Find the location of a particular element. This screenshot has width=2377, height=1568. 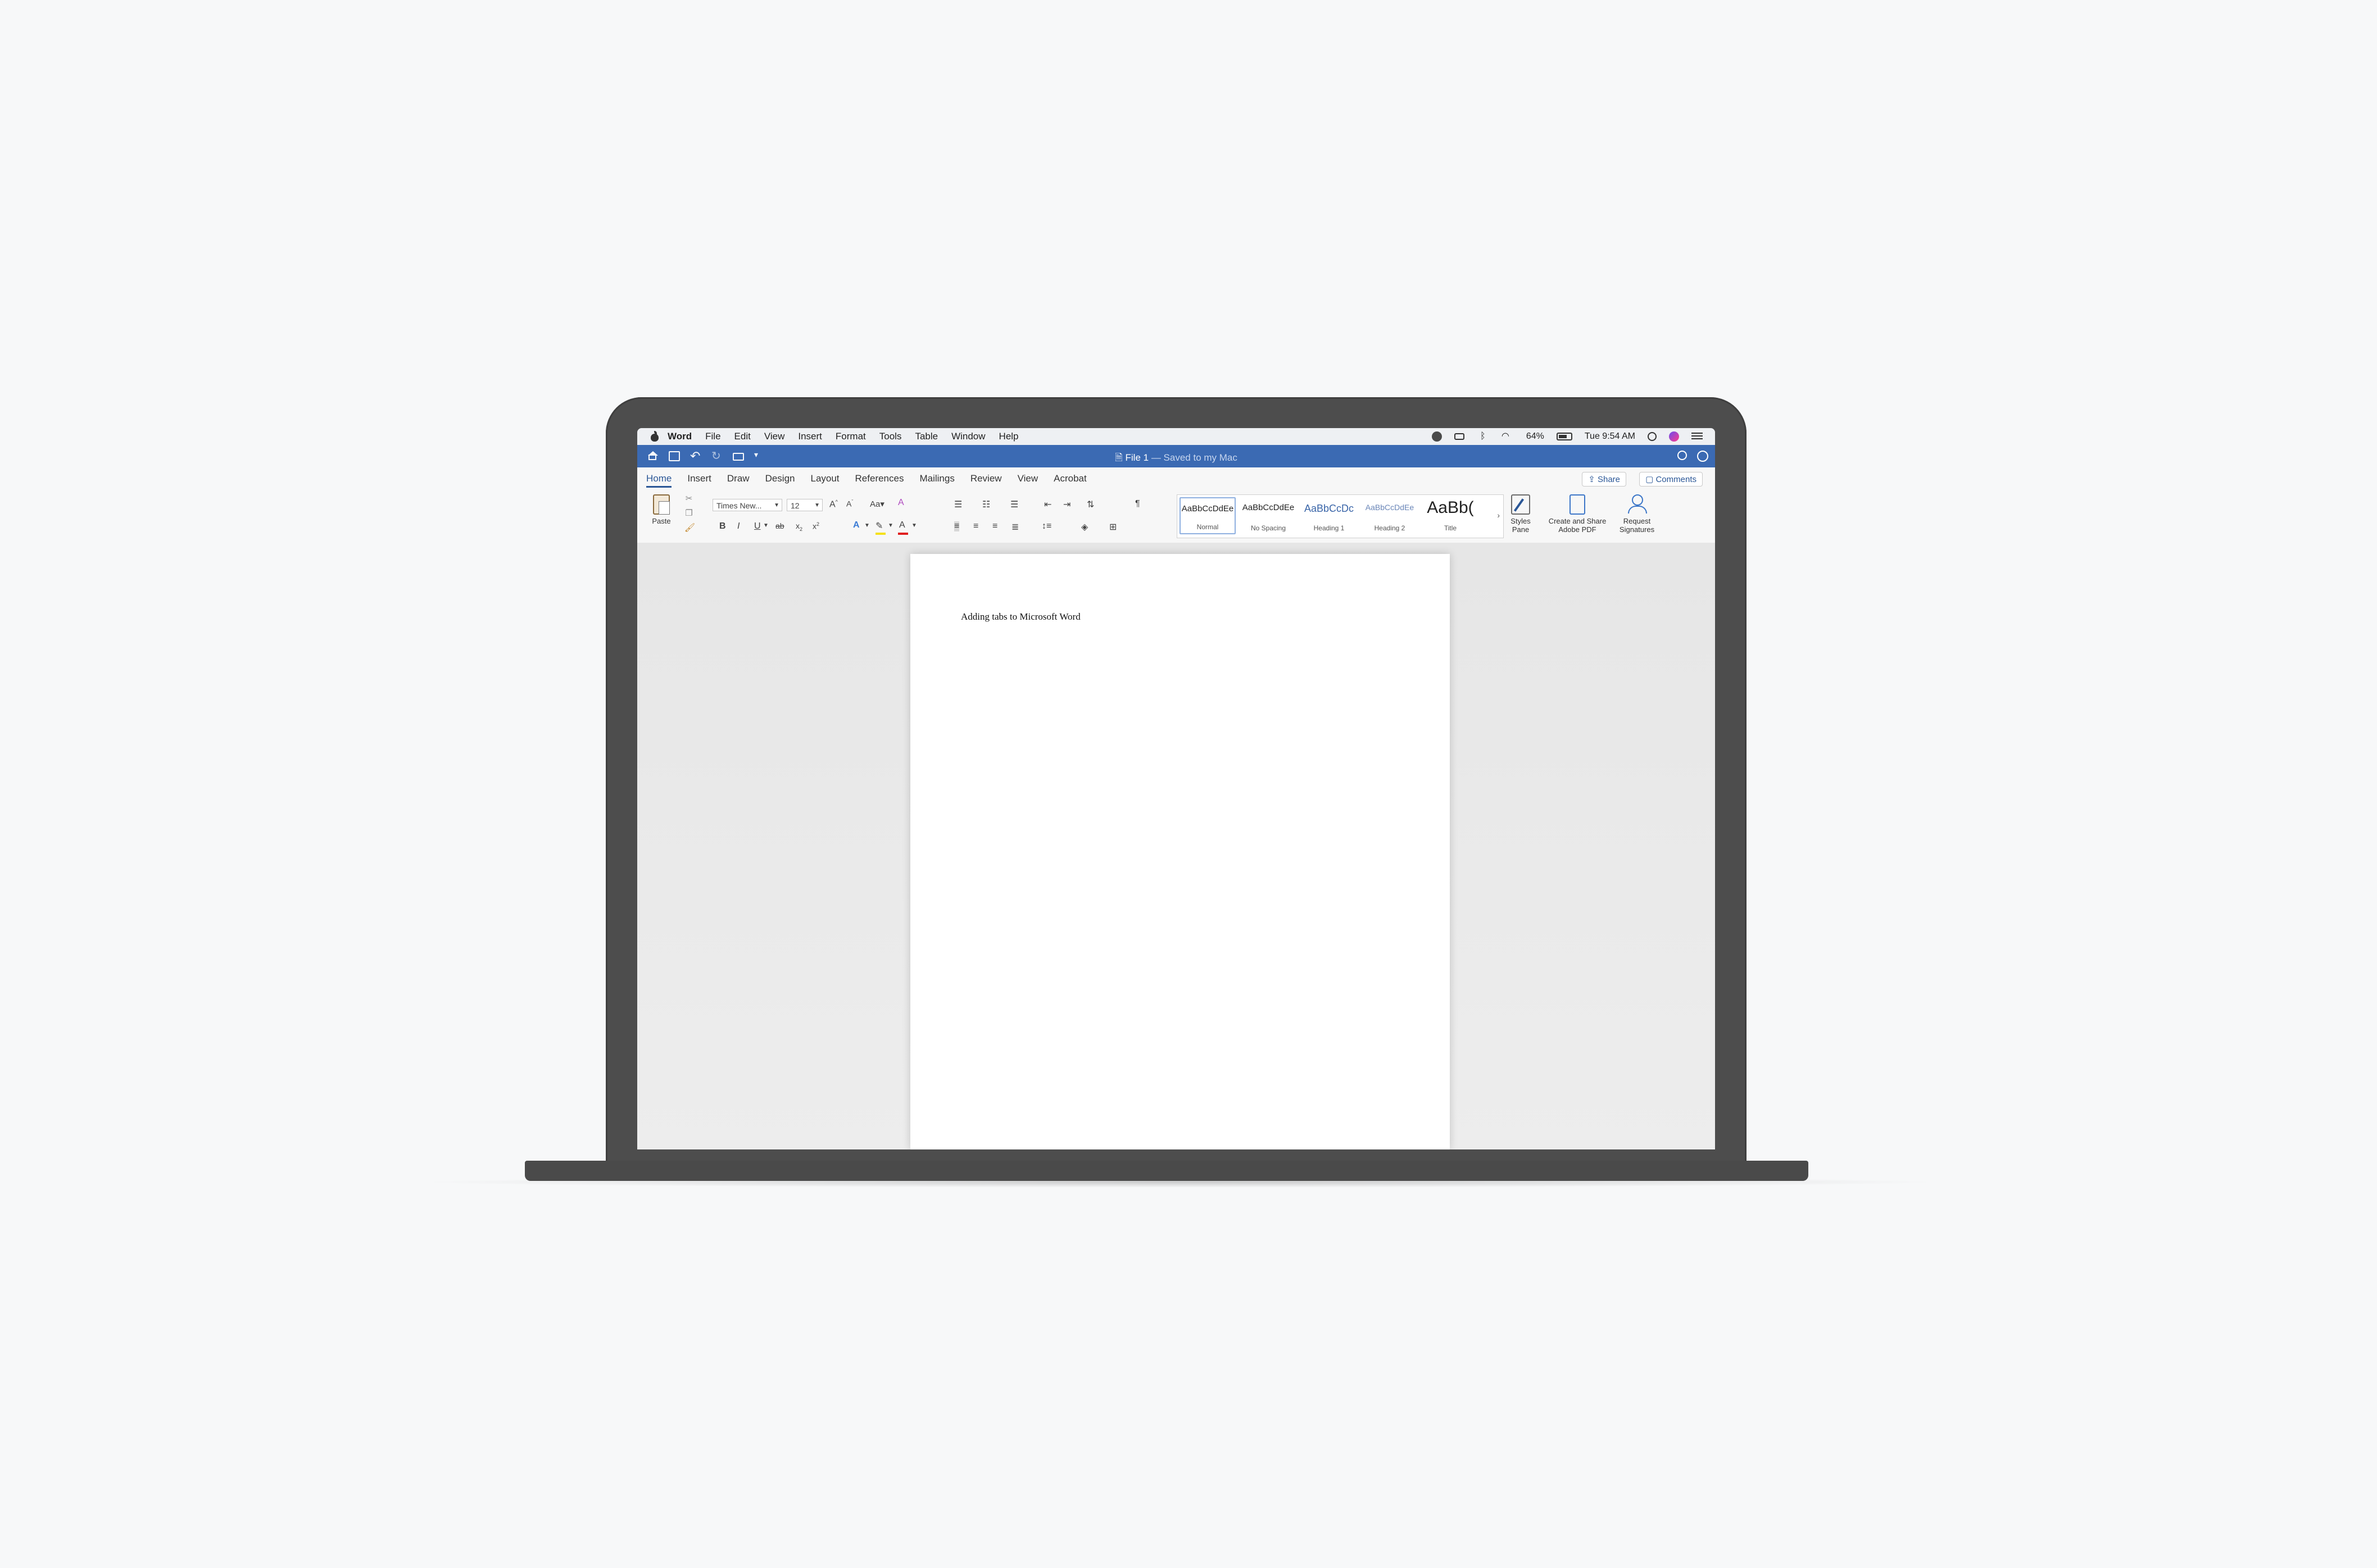

bluetooth-icon: ᛒ is located at coordinates (1483, 436).